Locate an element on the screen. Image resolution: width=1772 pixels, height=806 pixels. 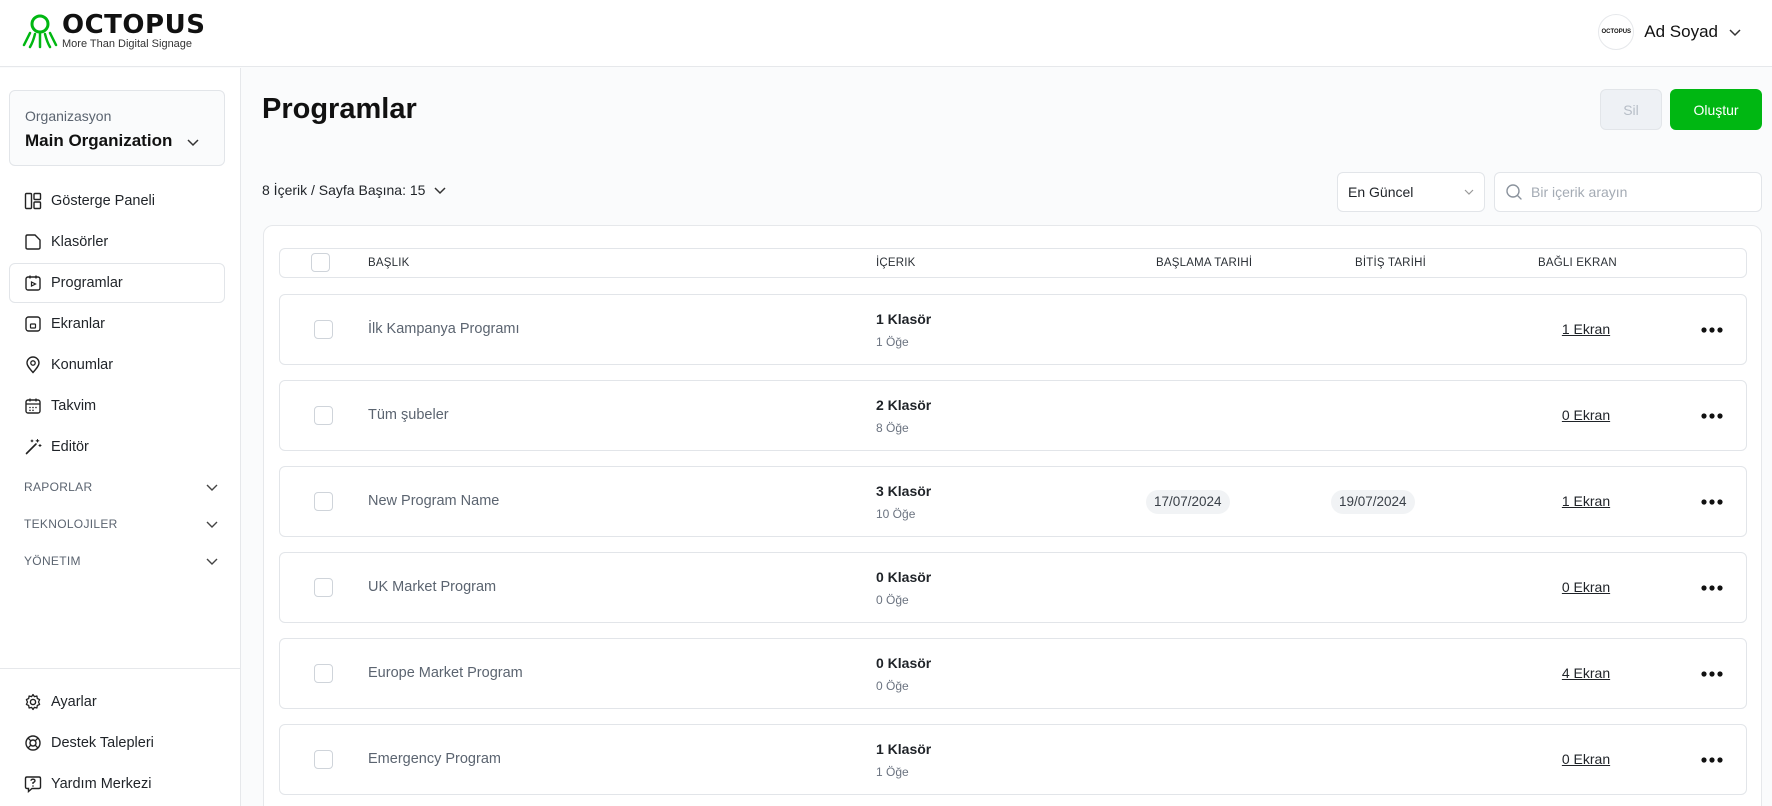
search-box is located at coordinates (1628, 192).